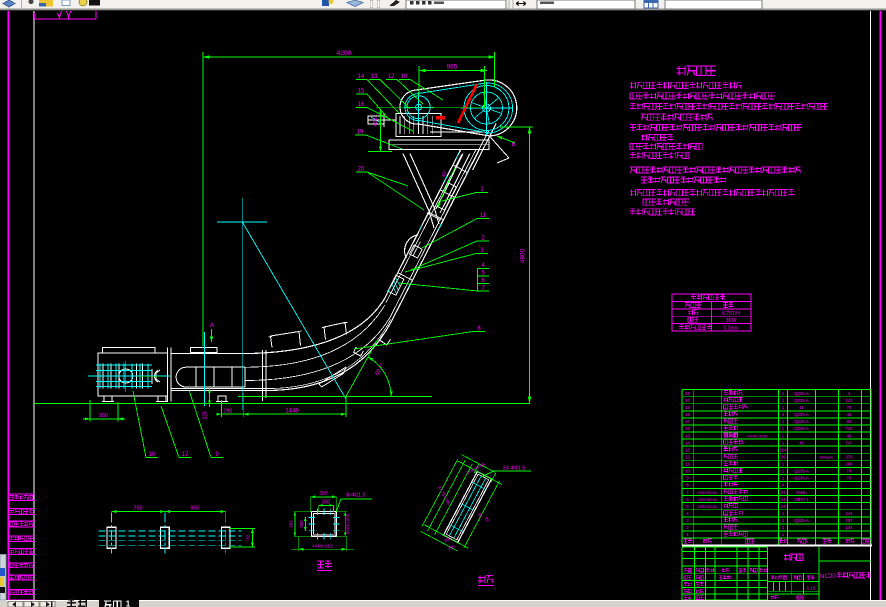  What do you see at coordinates (344, 53) in the screenshot?
I see `svg-text: 4200` at bounding box center [344, 53].